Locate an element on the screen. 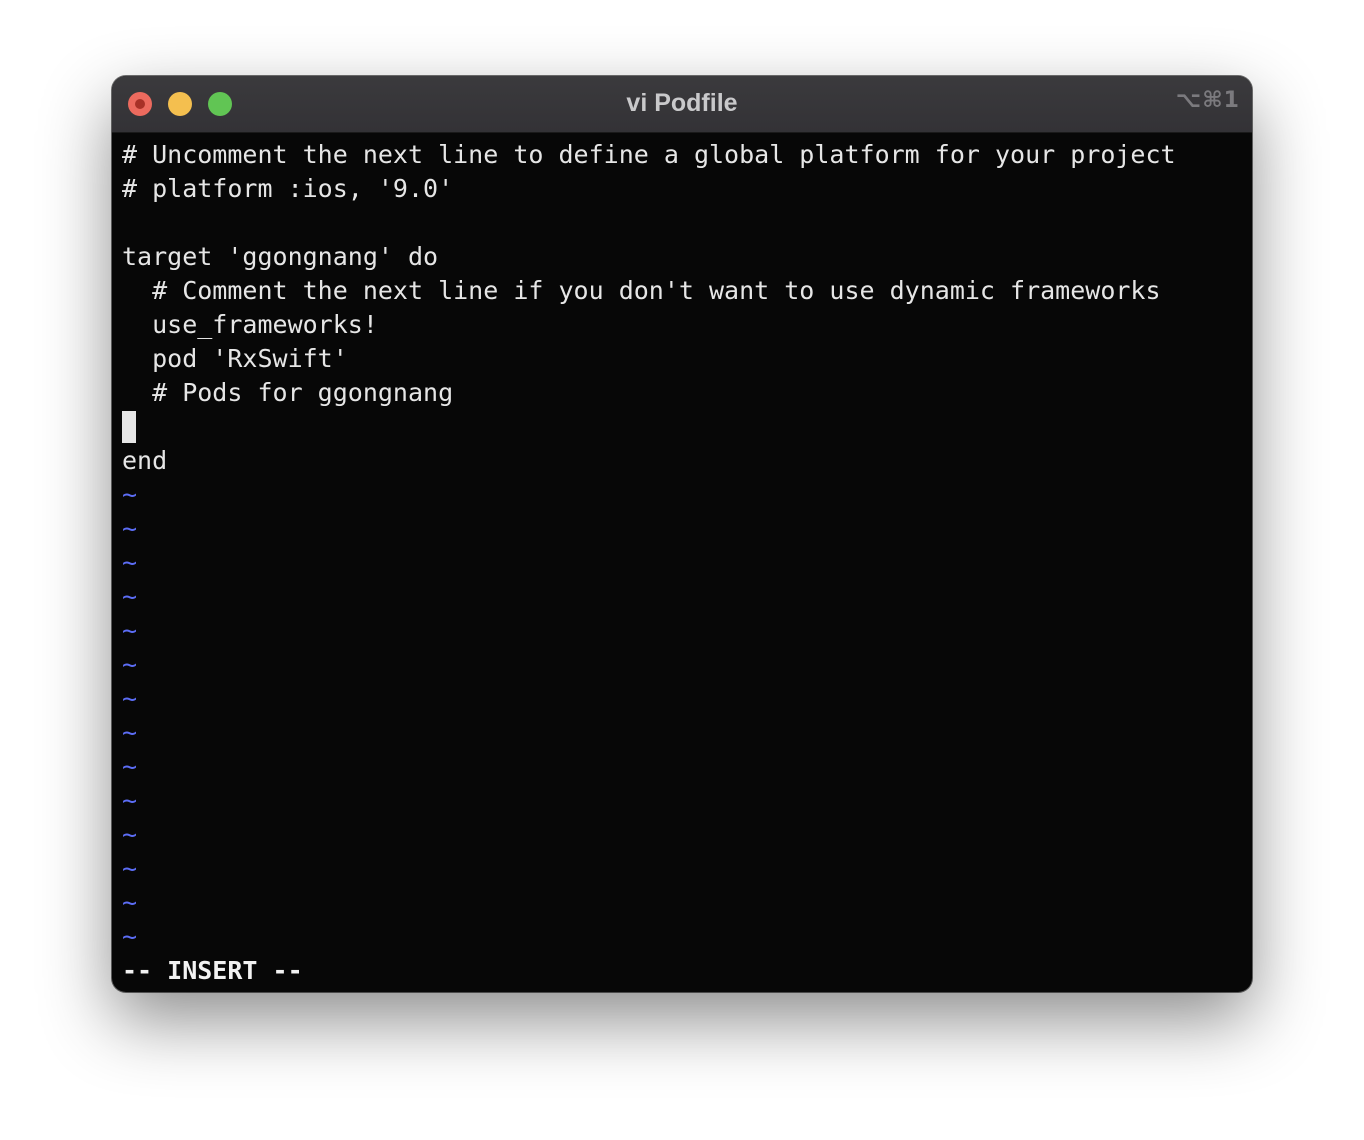  code-line: end is located at coordinates (145, 460).